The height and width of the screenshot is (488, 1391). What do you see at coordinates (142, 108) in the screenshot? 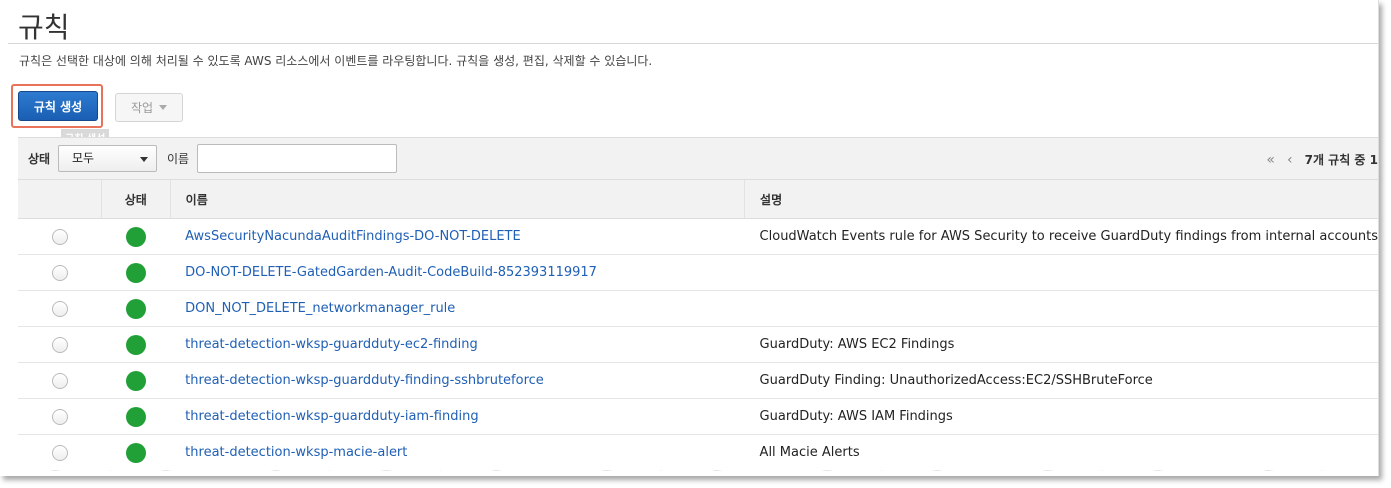
I see `actions-label: 작업` at bounding box center [142, 108].